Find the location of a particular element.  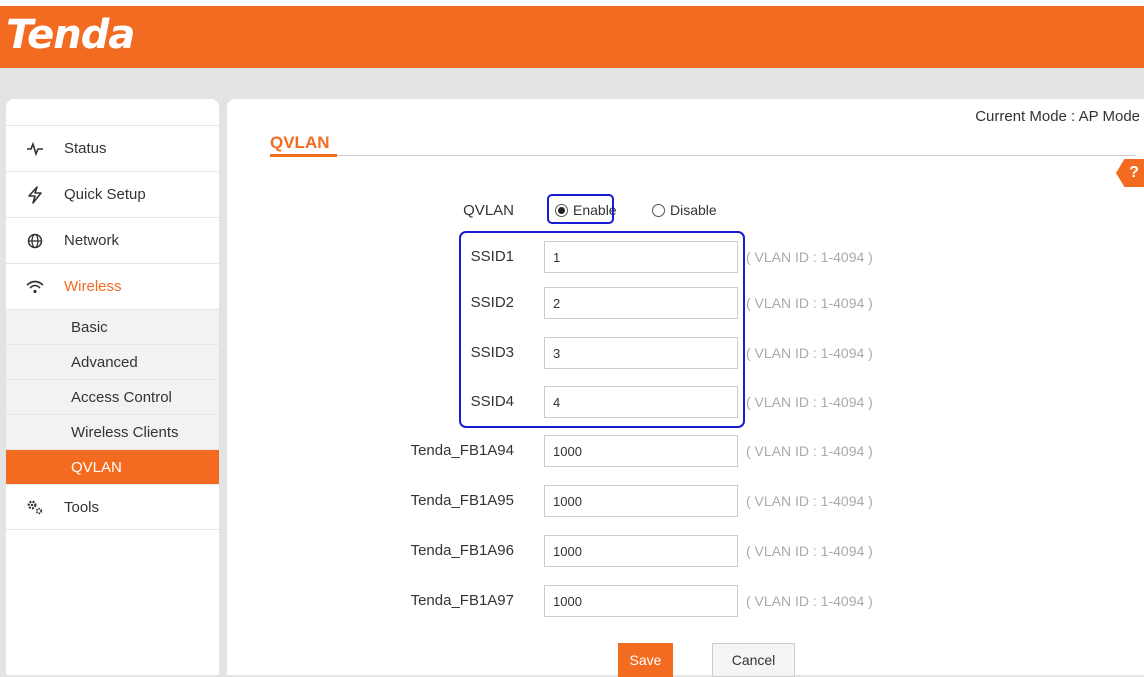

vlan-id-input-tenda-fb1a95 is located at coordinates (641, 501).